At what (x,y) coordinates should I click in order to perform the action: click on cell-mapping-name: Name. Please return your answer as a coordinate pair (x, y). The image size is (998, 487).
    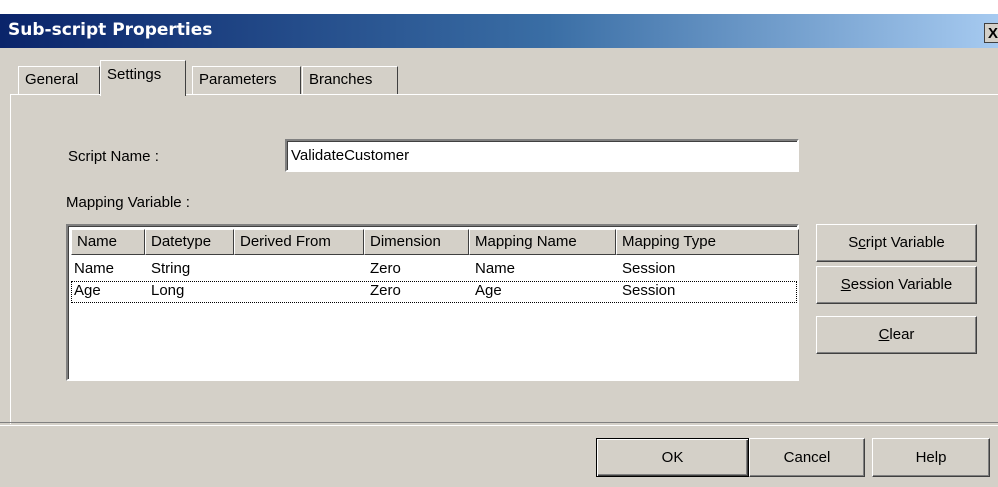
    Looking at the image, I should click on (495, 268).